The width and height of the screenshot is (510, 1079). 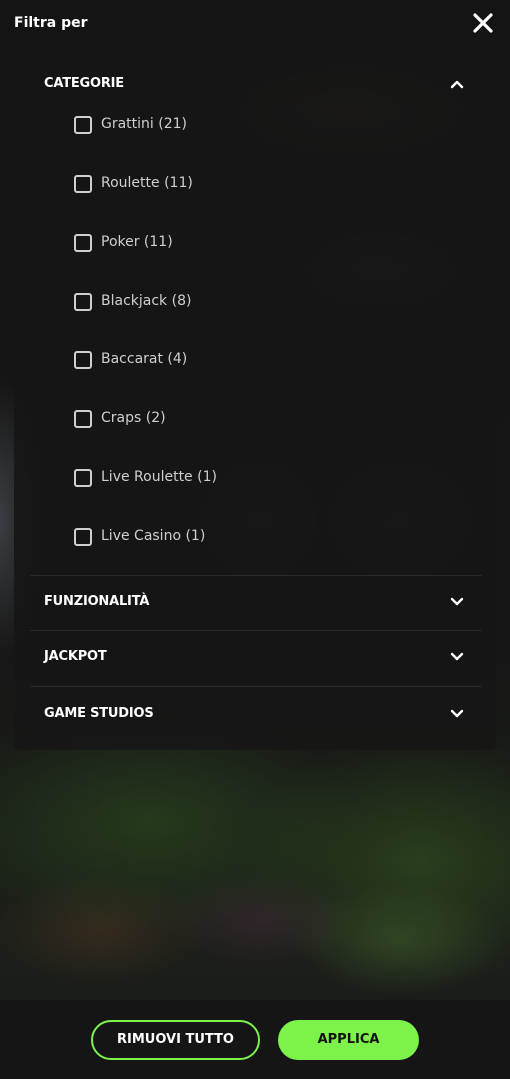 What do you see at coordinates (84, 83) in the screenshot?
I see `section-categorie-label: CATEGORIE` at bounding box center [84, 83].